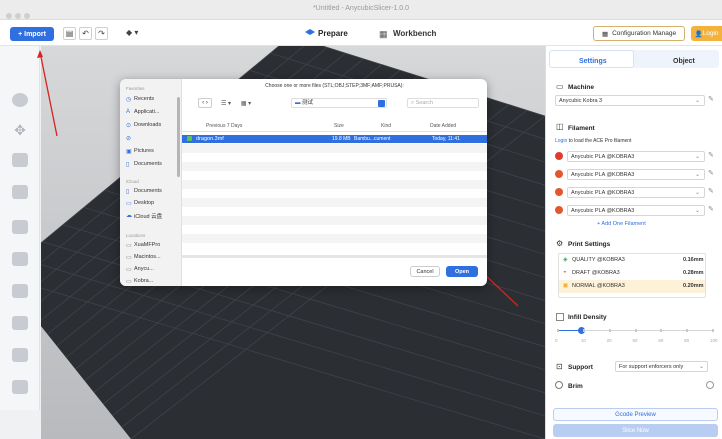 The height and width of the screenshot is (439, 722). Describe the element at coordinates (246, 103) in the screenshot. I see `grid-view-icon: ▦ ▾` at that location.